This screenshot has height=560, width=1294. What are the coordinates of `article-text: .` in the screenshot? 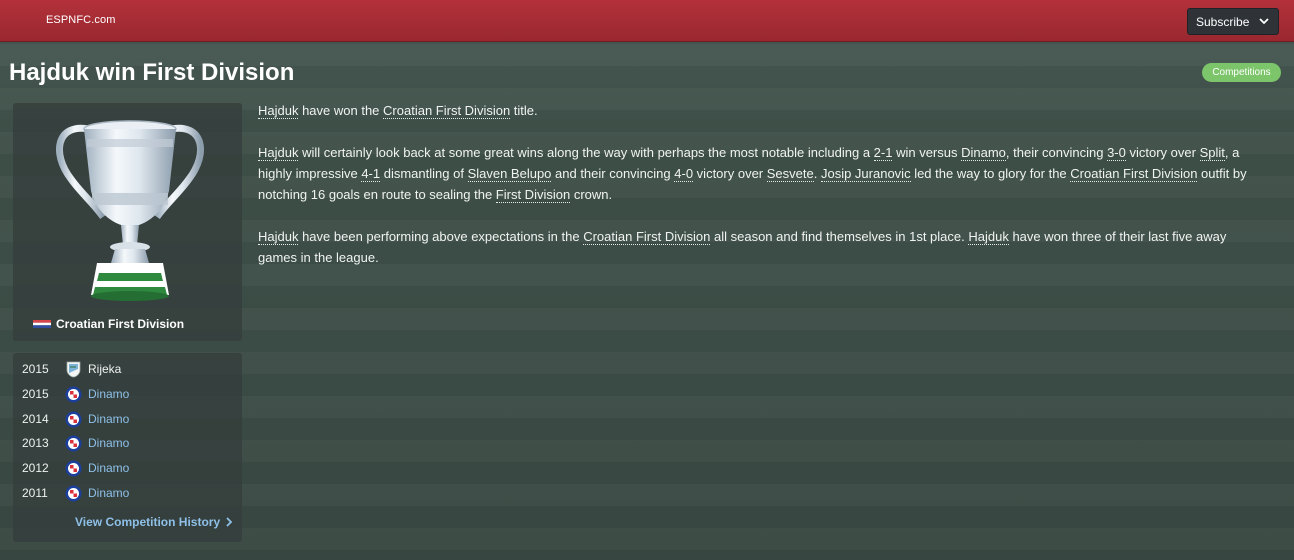 It's located at (817, 173).